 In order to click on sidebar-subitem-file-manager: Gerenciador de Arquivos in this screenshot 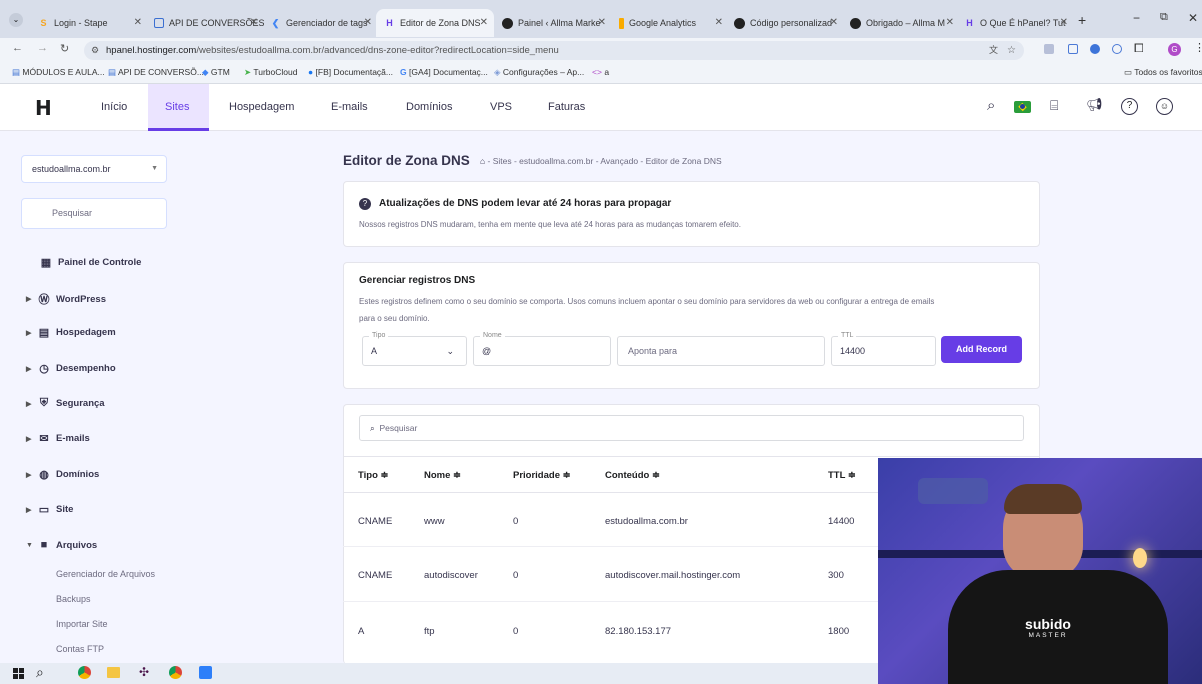, I will do `click(105, 574)`.